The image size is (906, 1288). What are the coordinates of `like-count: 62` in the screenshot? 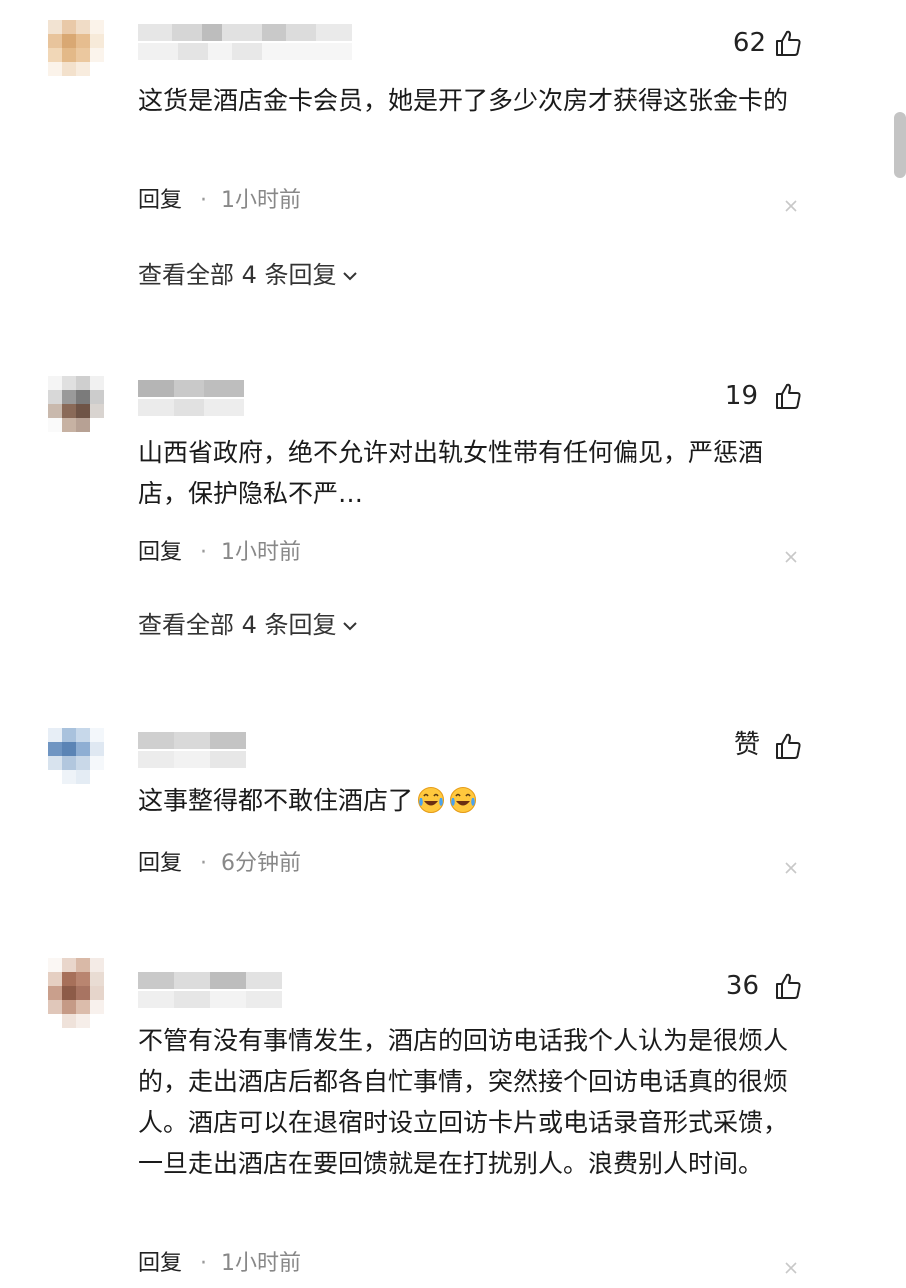 It's located at (749, 43).